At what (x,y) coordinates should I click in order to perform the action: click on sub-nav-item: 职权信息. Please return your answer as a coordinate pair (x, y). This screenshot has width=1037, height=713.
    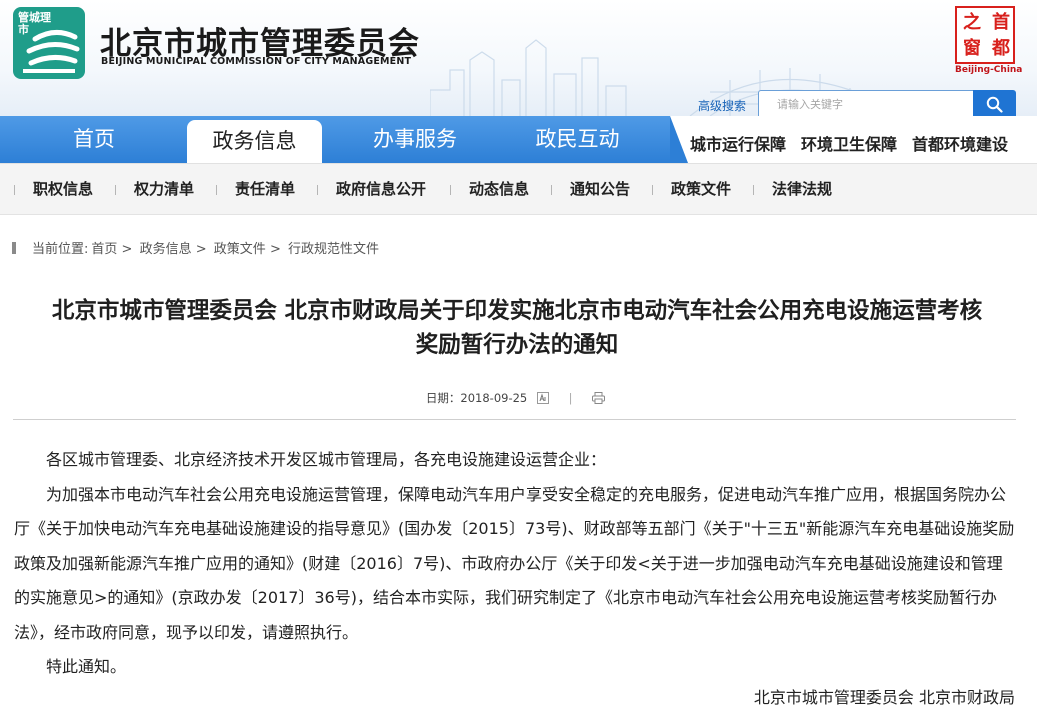
    Looking at the image, I should click on (63, 190).